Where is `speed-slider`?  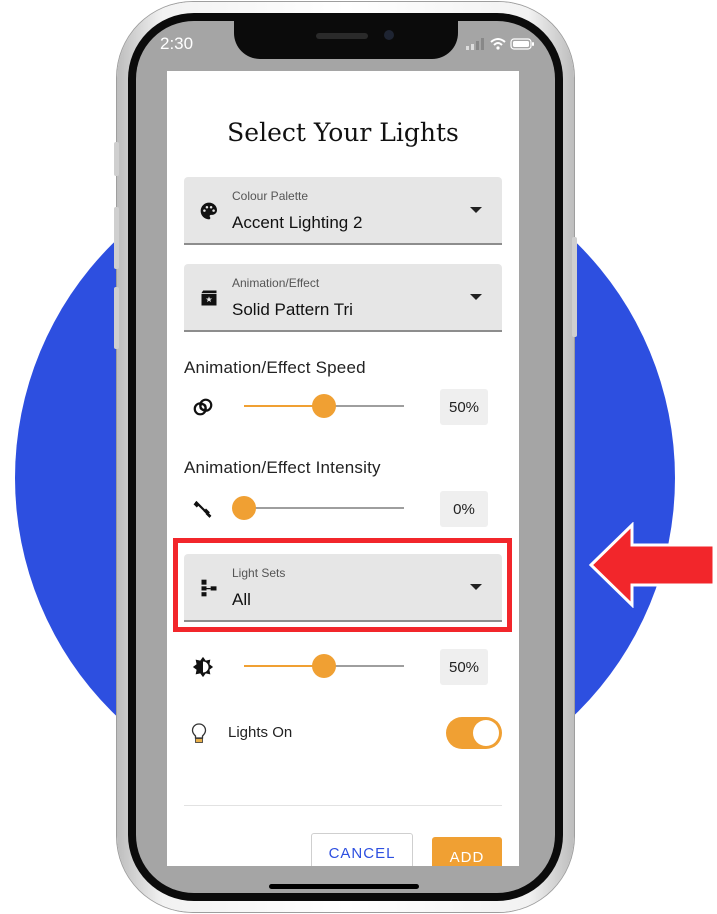
speed-slider is located at coordinates (324, 406).